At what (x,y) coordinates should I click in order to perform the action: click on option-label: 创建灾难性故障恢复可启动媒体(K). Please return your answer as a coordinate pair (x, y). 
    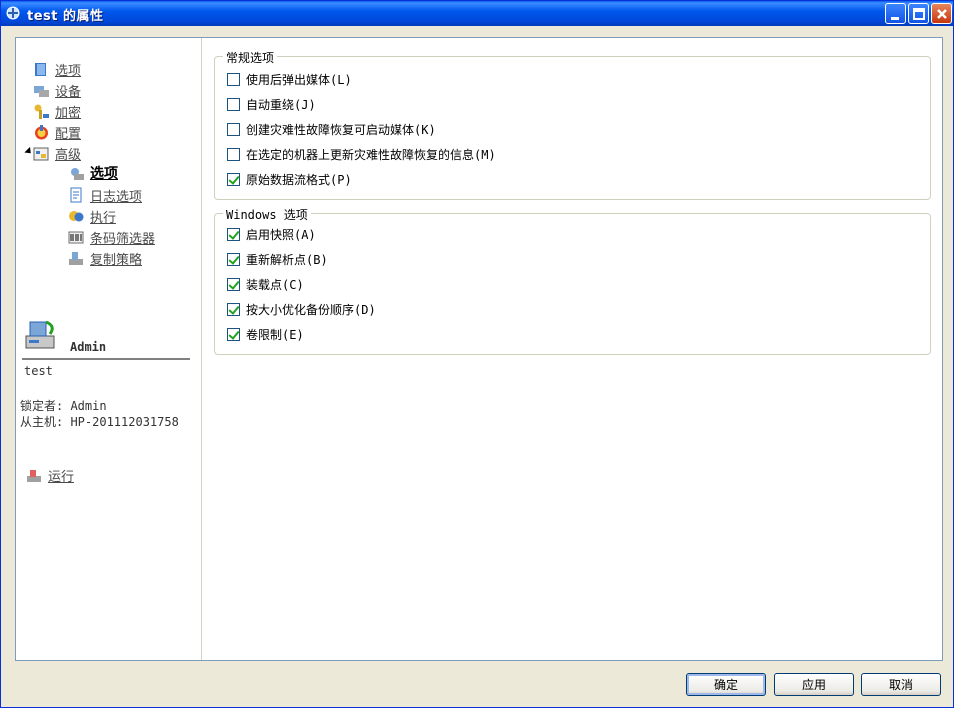
    Looking at the image, I should click on (341, 129).